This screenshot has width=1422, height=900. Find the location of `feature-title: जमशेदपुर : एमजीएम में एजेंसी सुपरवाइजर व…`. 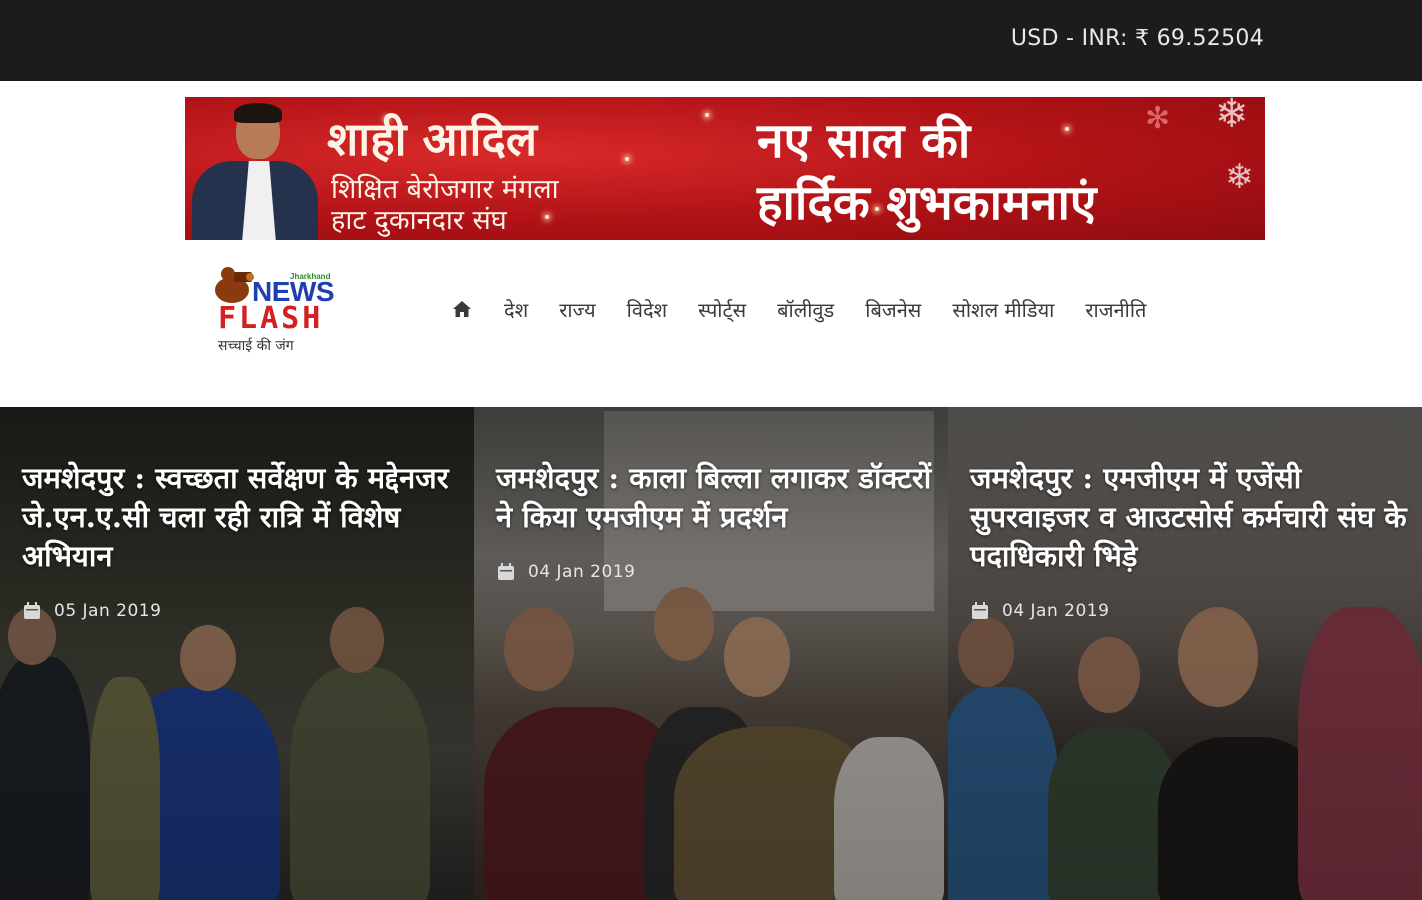

feature-title: जमशेदपुर : एमजीएम में एजेंसी सुपरवाइजर व… is located at coordinates (1195, 517).